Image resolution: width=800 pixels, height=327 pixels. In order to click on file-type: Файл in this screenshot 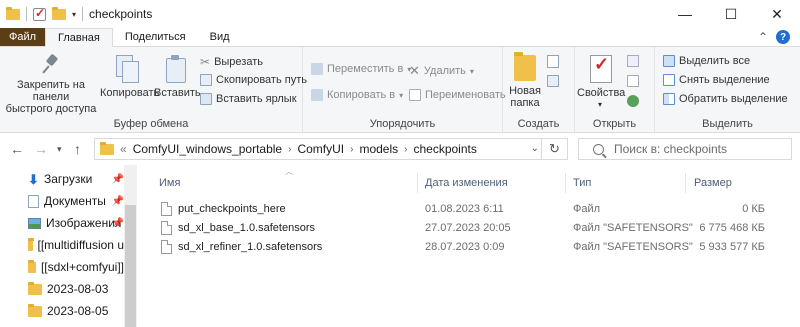, I will do `click(587, 209)`.